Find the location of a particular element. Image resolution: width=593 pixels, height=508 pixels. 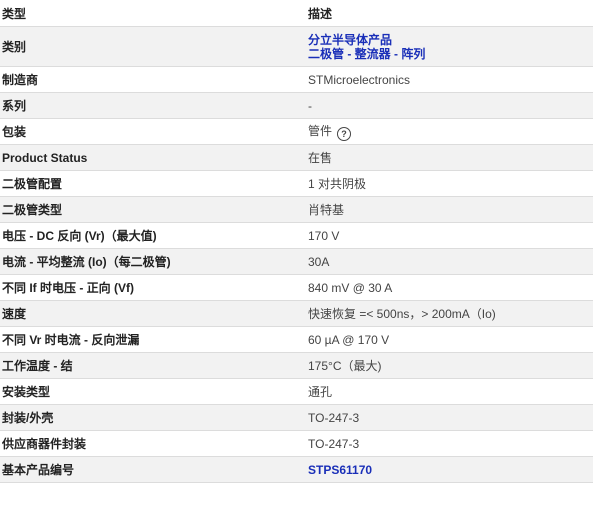

row-label: 封装/外壳 is located at coordinates (153, 417).